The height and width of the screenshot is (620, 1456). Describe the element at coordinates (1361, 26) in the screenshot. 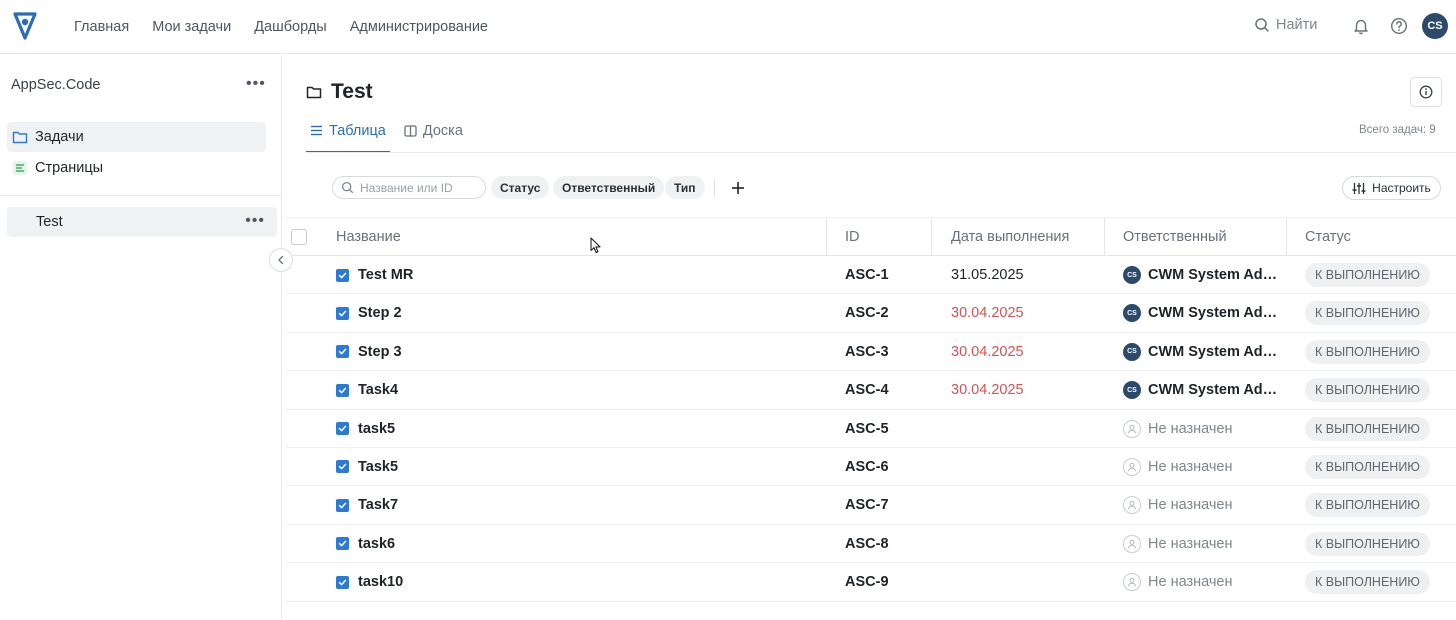

I see `bell-icon` at that location.